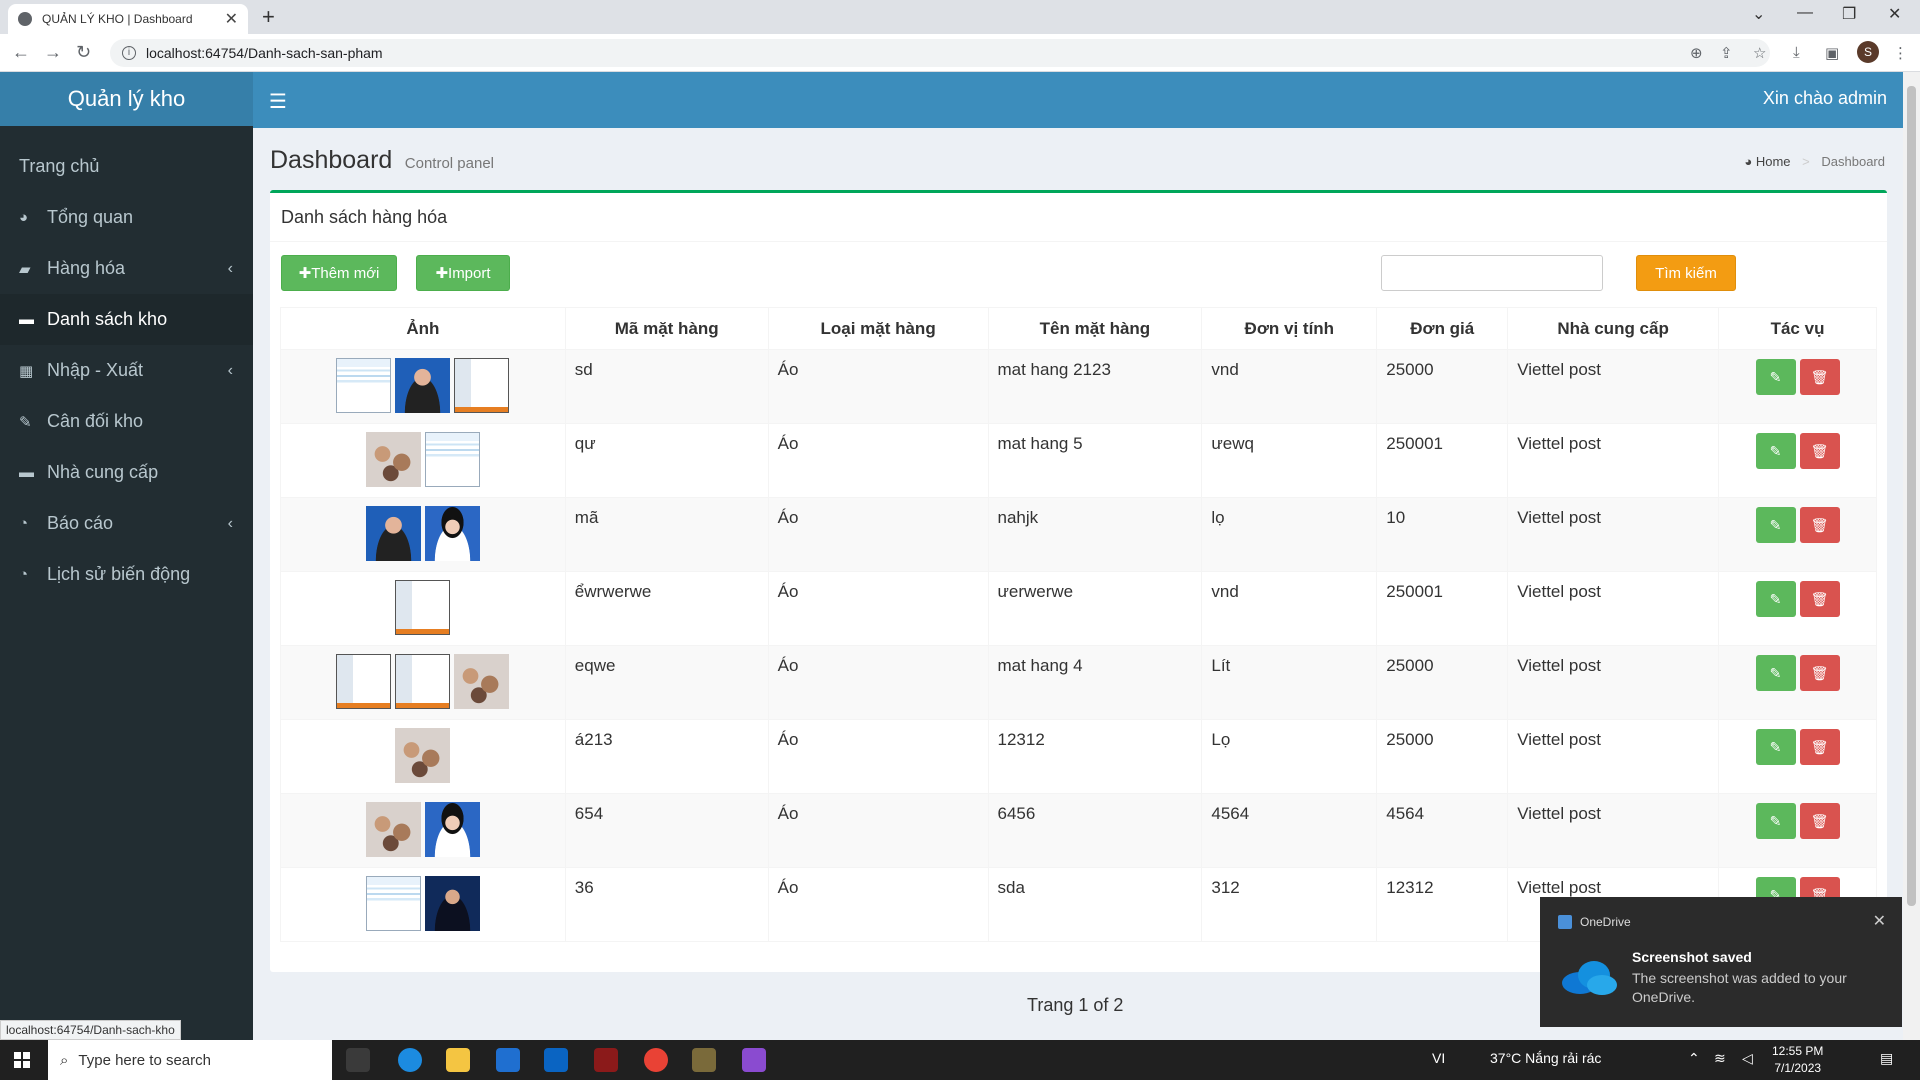 The image size is (1920, 1080). Describe the element at coordinates (231, 19) in the screenshot. I see `tab-close-icon: ✕` at that location.